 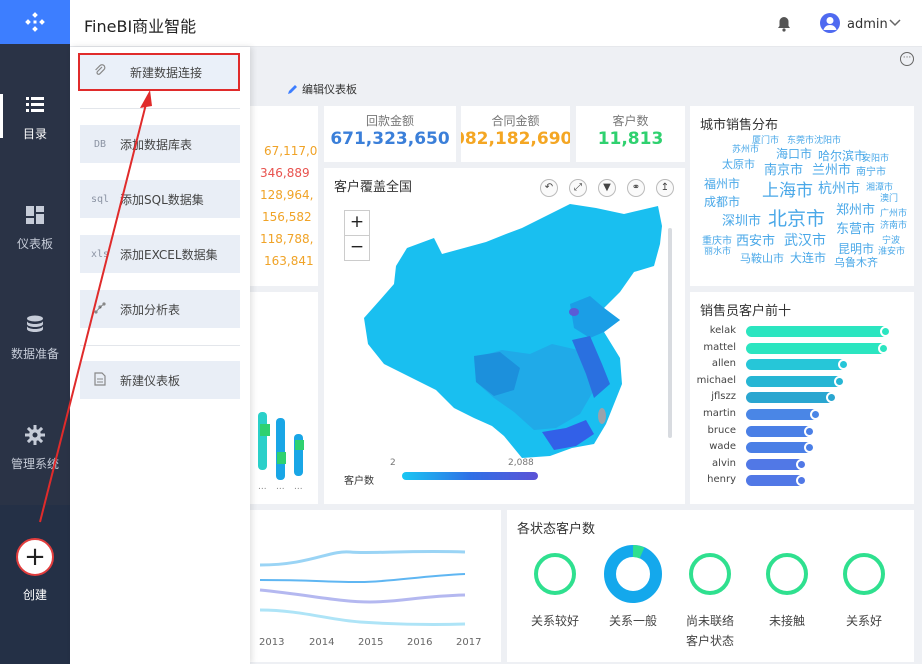 I want to click on fullscreen-icon: ⤢, so click(x=578, y=188).